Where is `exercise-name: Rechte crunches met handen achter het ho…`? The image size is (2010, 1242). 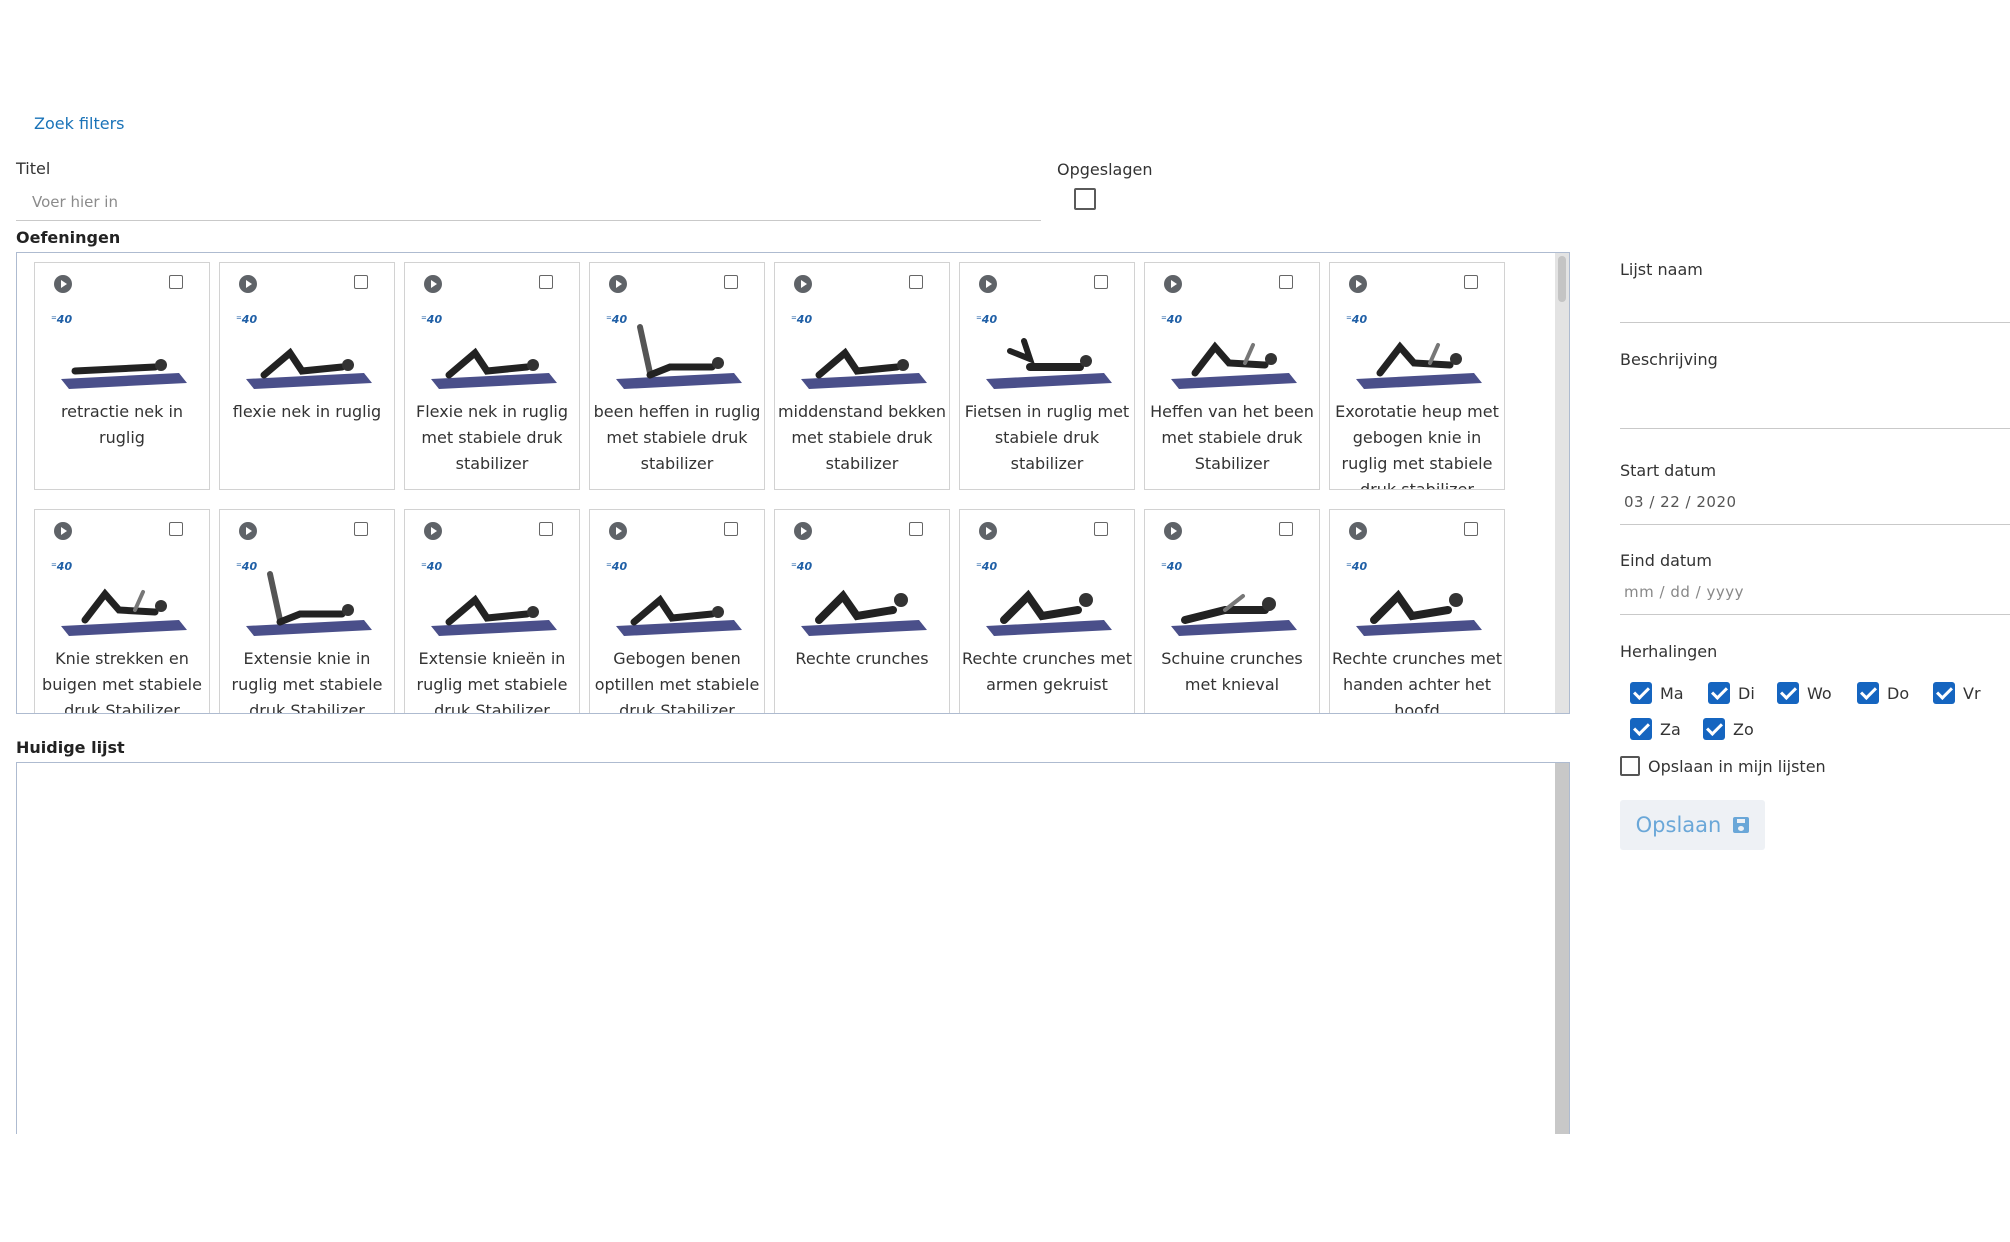
exercise-name: Rechte crunches met handen achter het ho… is located at coordinates (1417, 681).